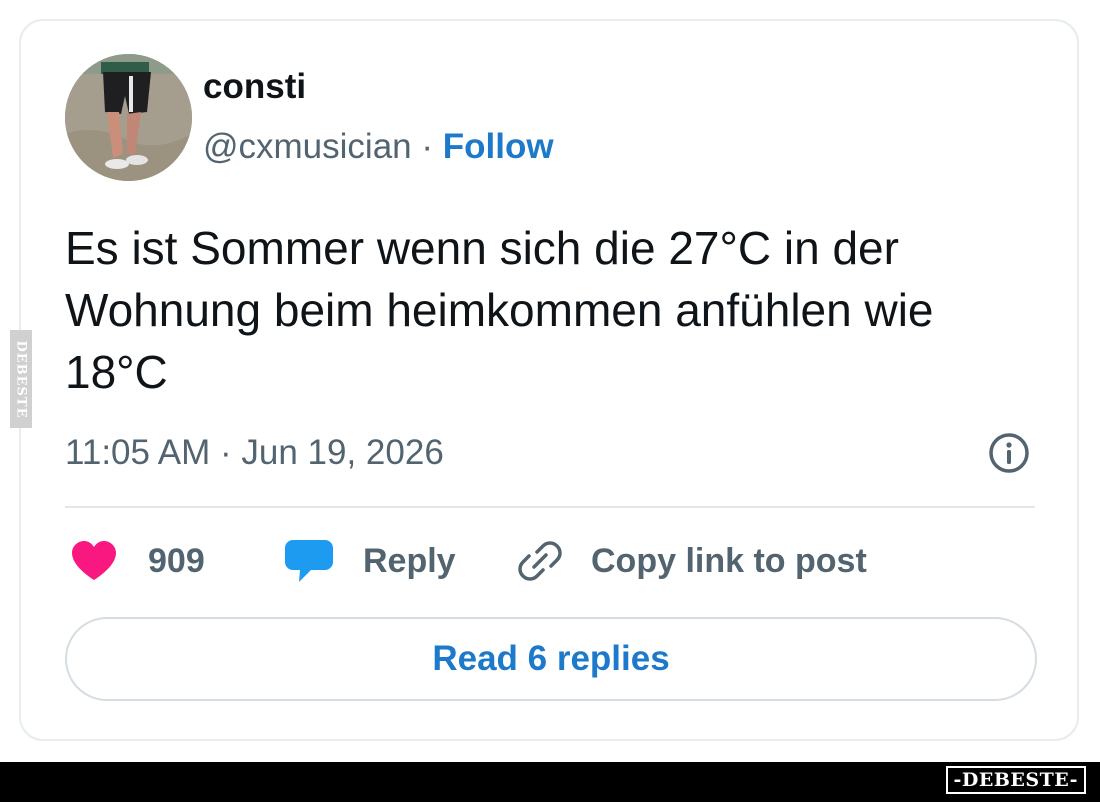 The width and height of the screenshot is (1100, 802). What do you see at coordinates (550, 782) in the screenshot?
I see `bottom-bar: -DEBESTE-` at bounding box center [550, 782].